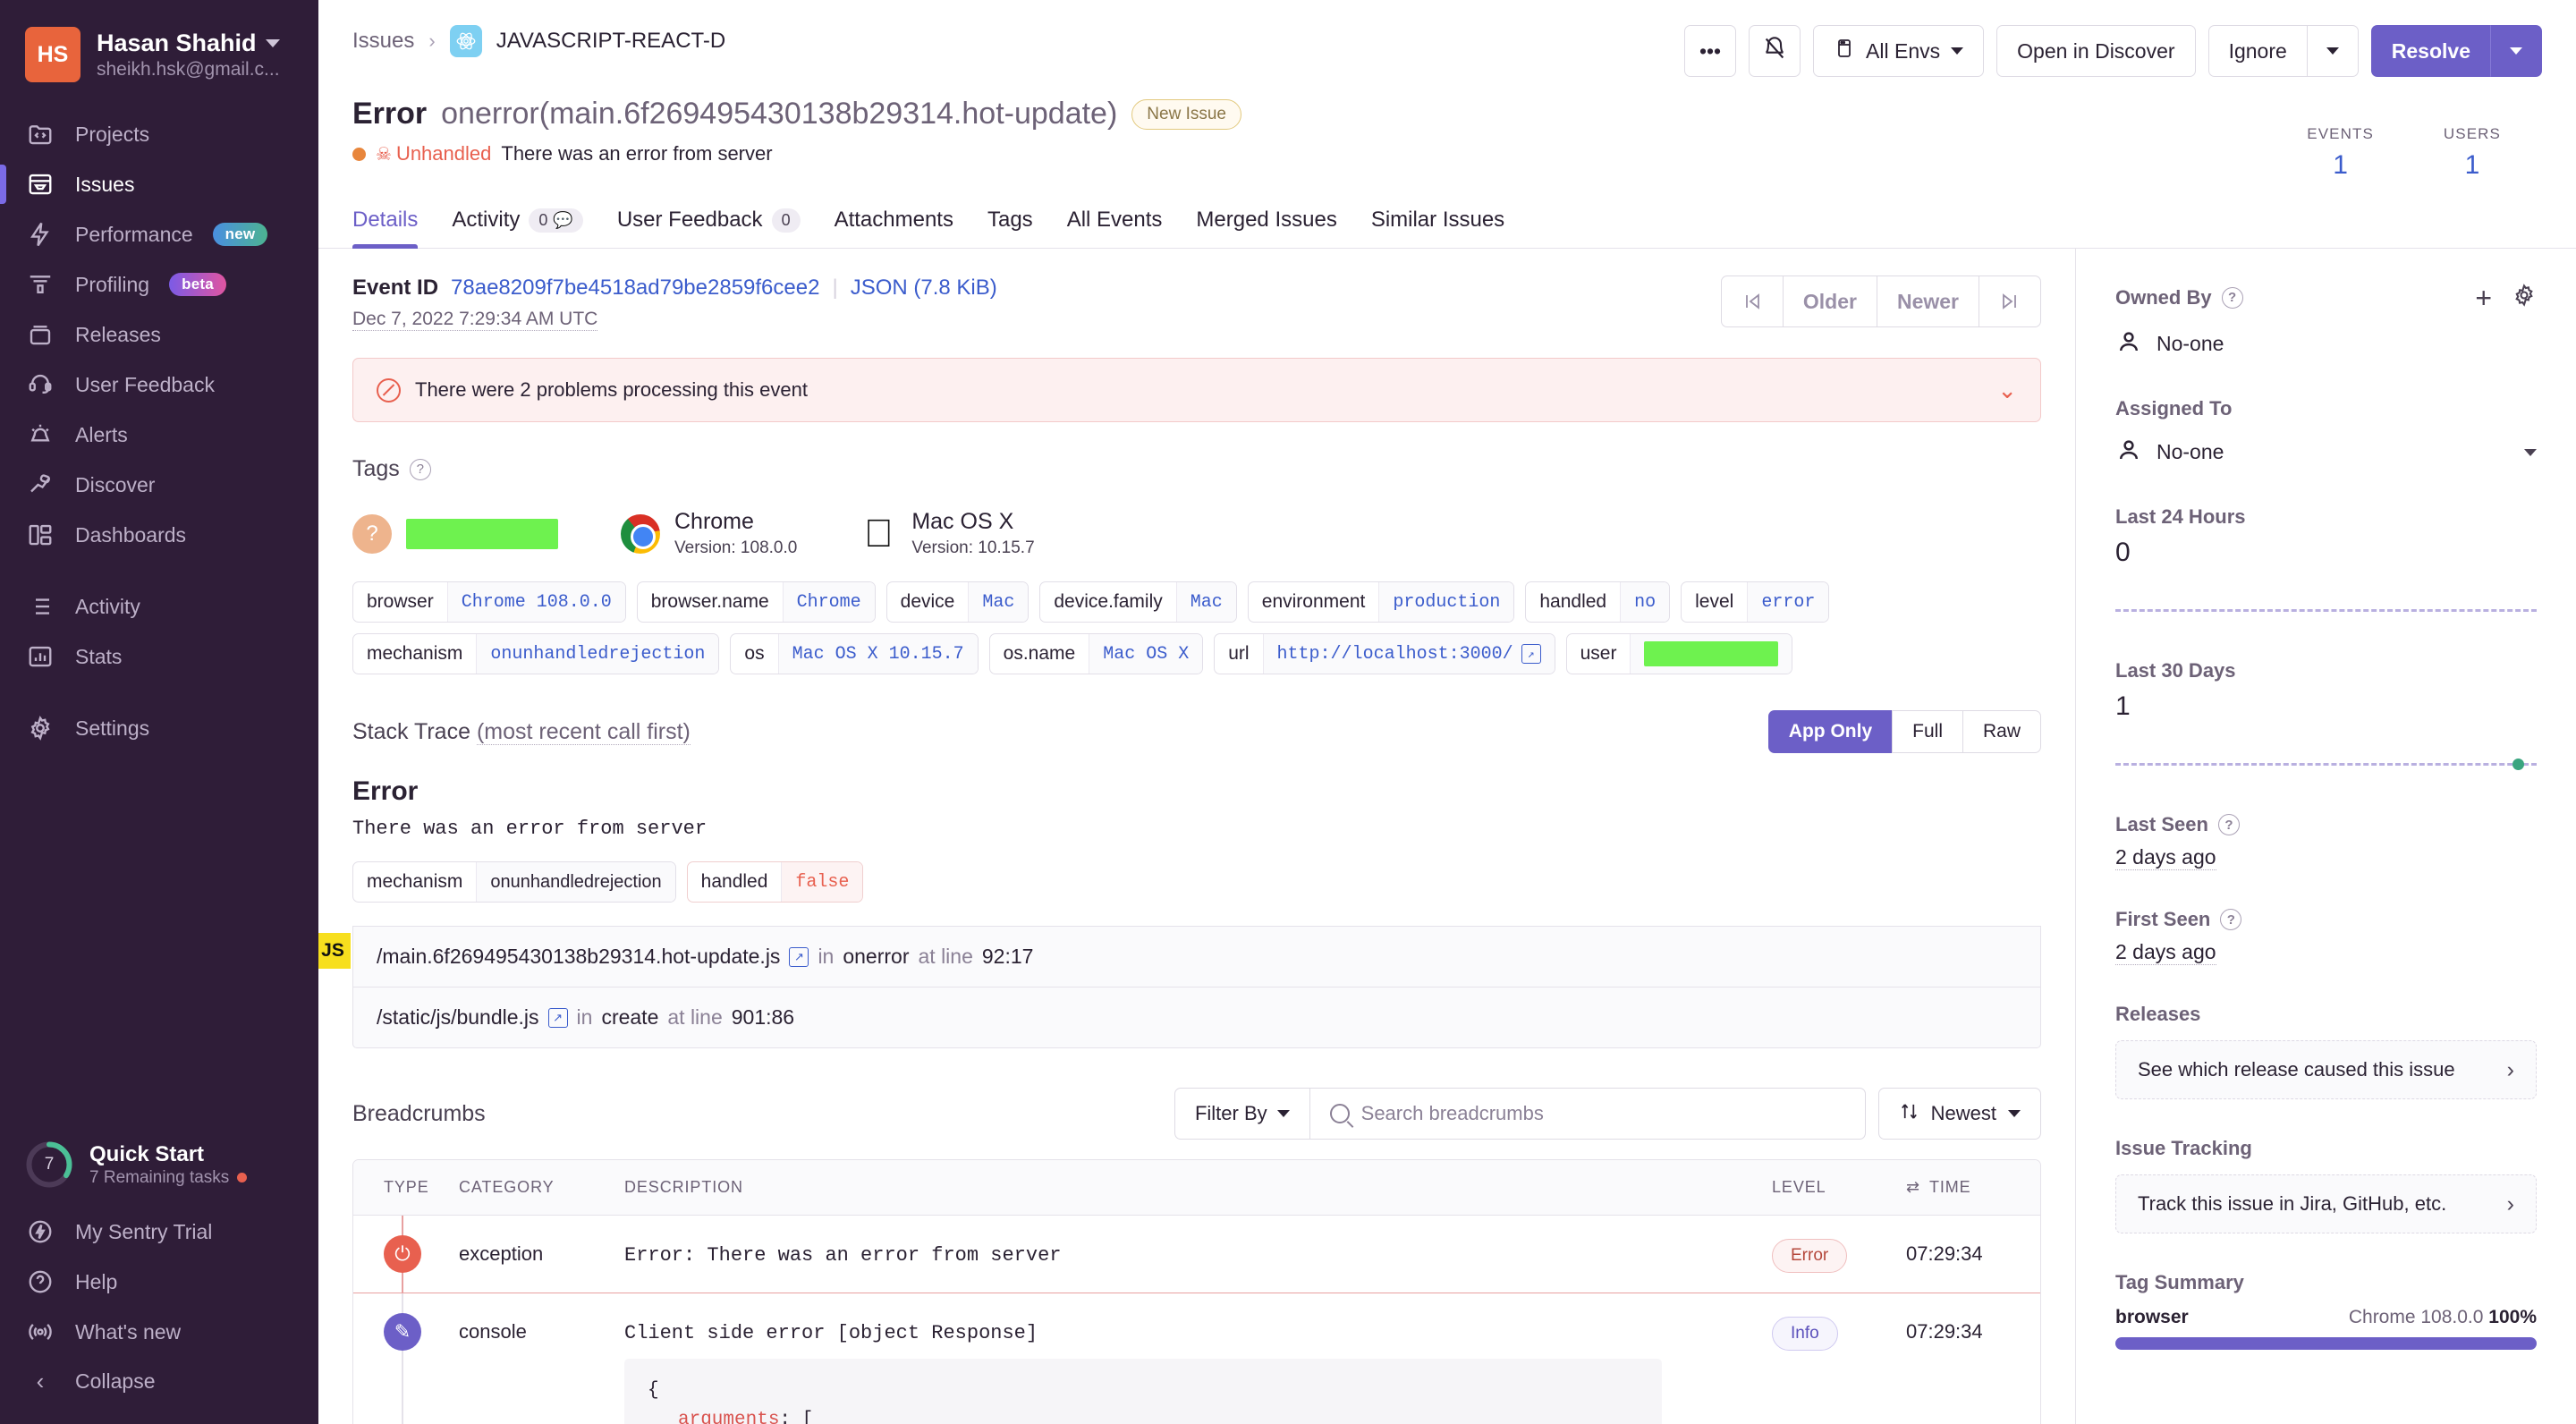 The width and height of the screenshot is (2576, 1424). What do you see at coordinates (2516, 51) in the screenshot?
I see `resolve-dropdown-button` at bounding box center [2516, 51].